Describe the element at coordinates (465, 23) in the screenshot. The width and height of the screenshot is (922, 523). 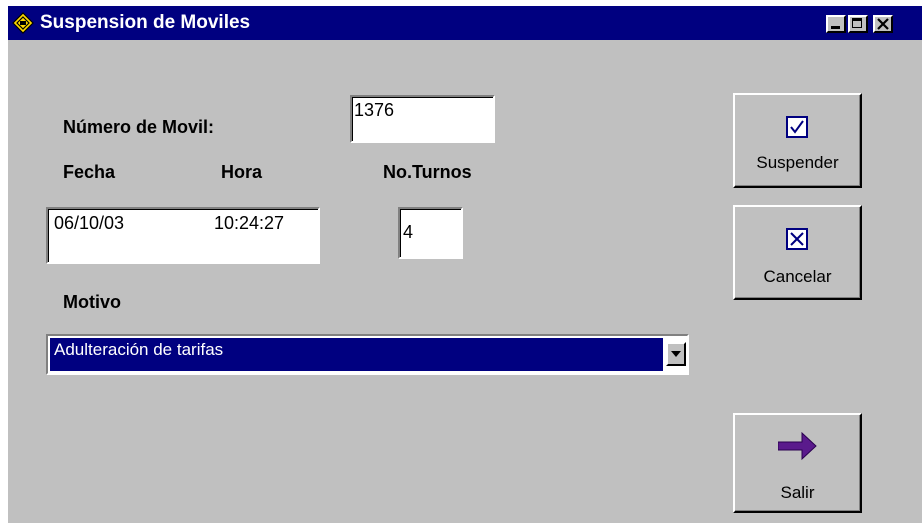
I see `title-bar: Suspension de Moviles` at that location.